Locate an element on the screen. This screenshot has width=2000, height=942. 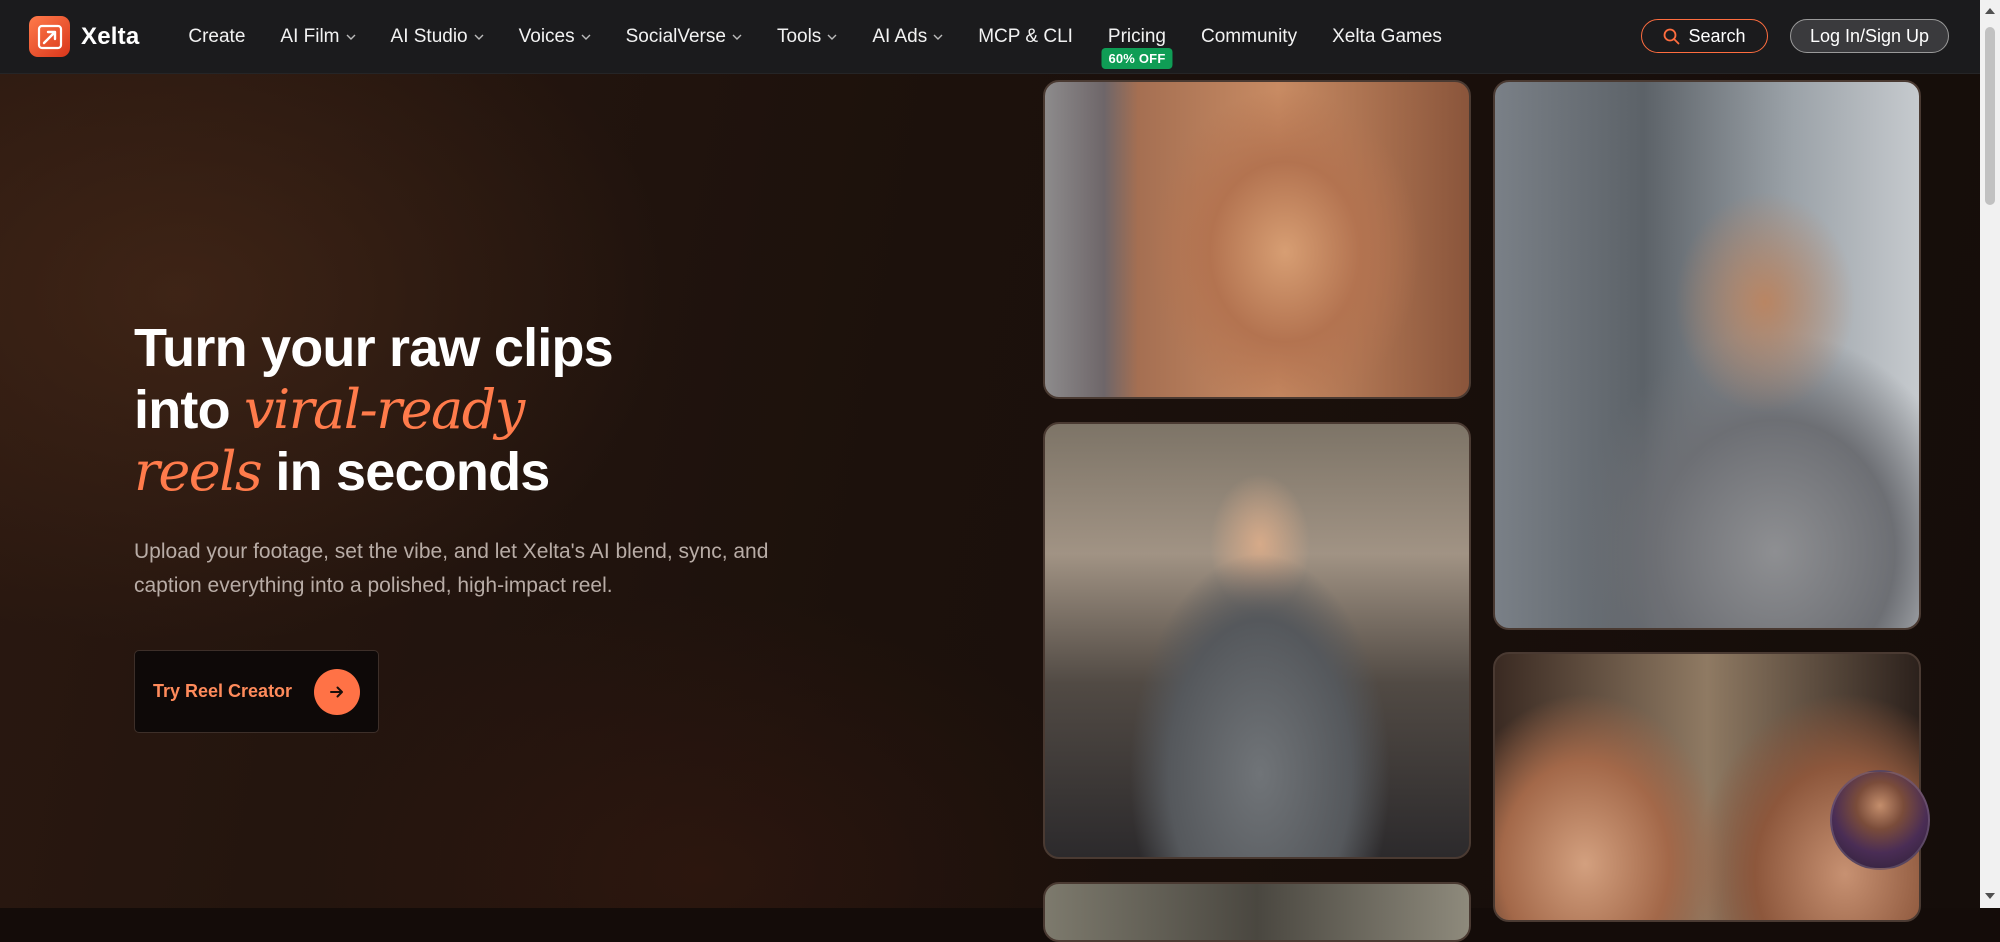
login-label: Log In/Sign Up is located at coordinates (1869, 35).